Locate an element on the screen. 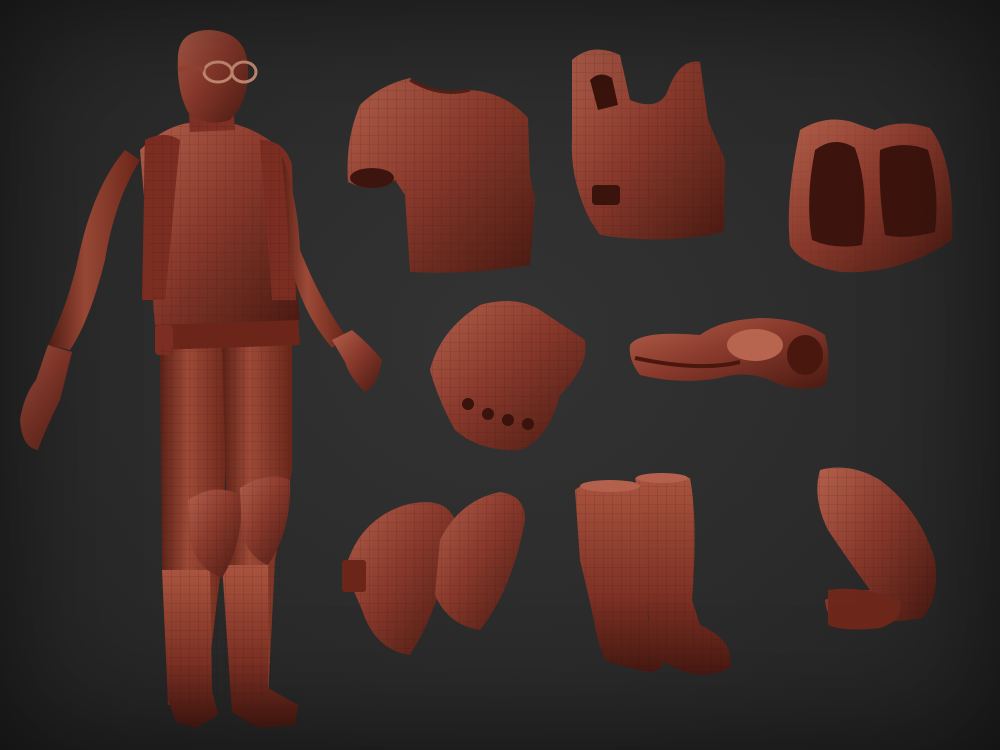  boots-piece is located at coordinates (653, 574).